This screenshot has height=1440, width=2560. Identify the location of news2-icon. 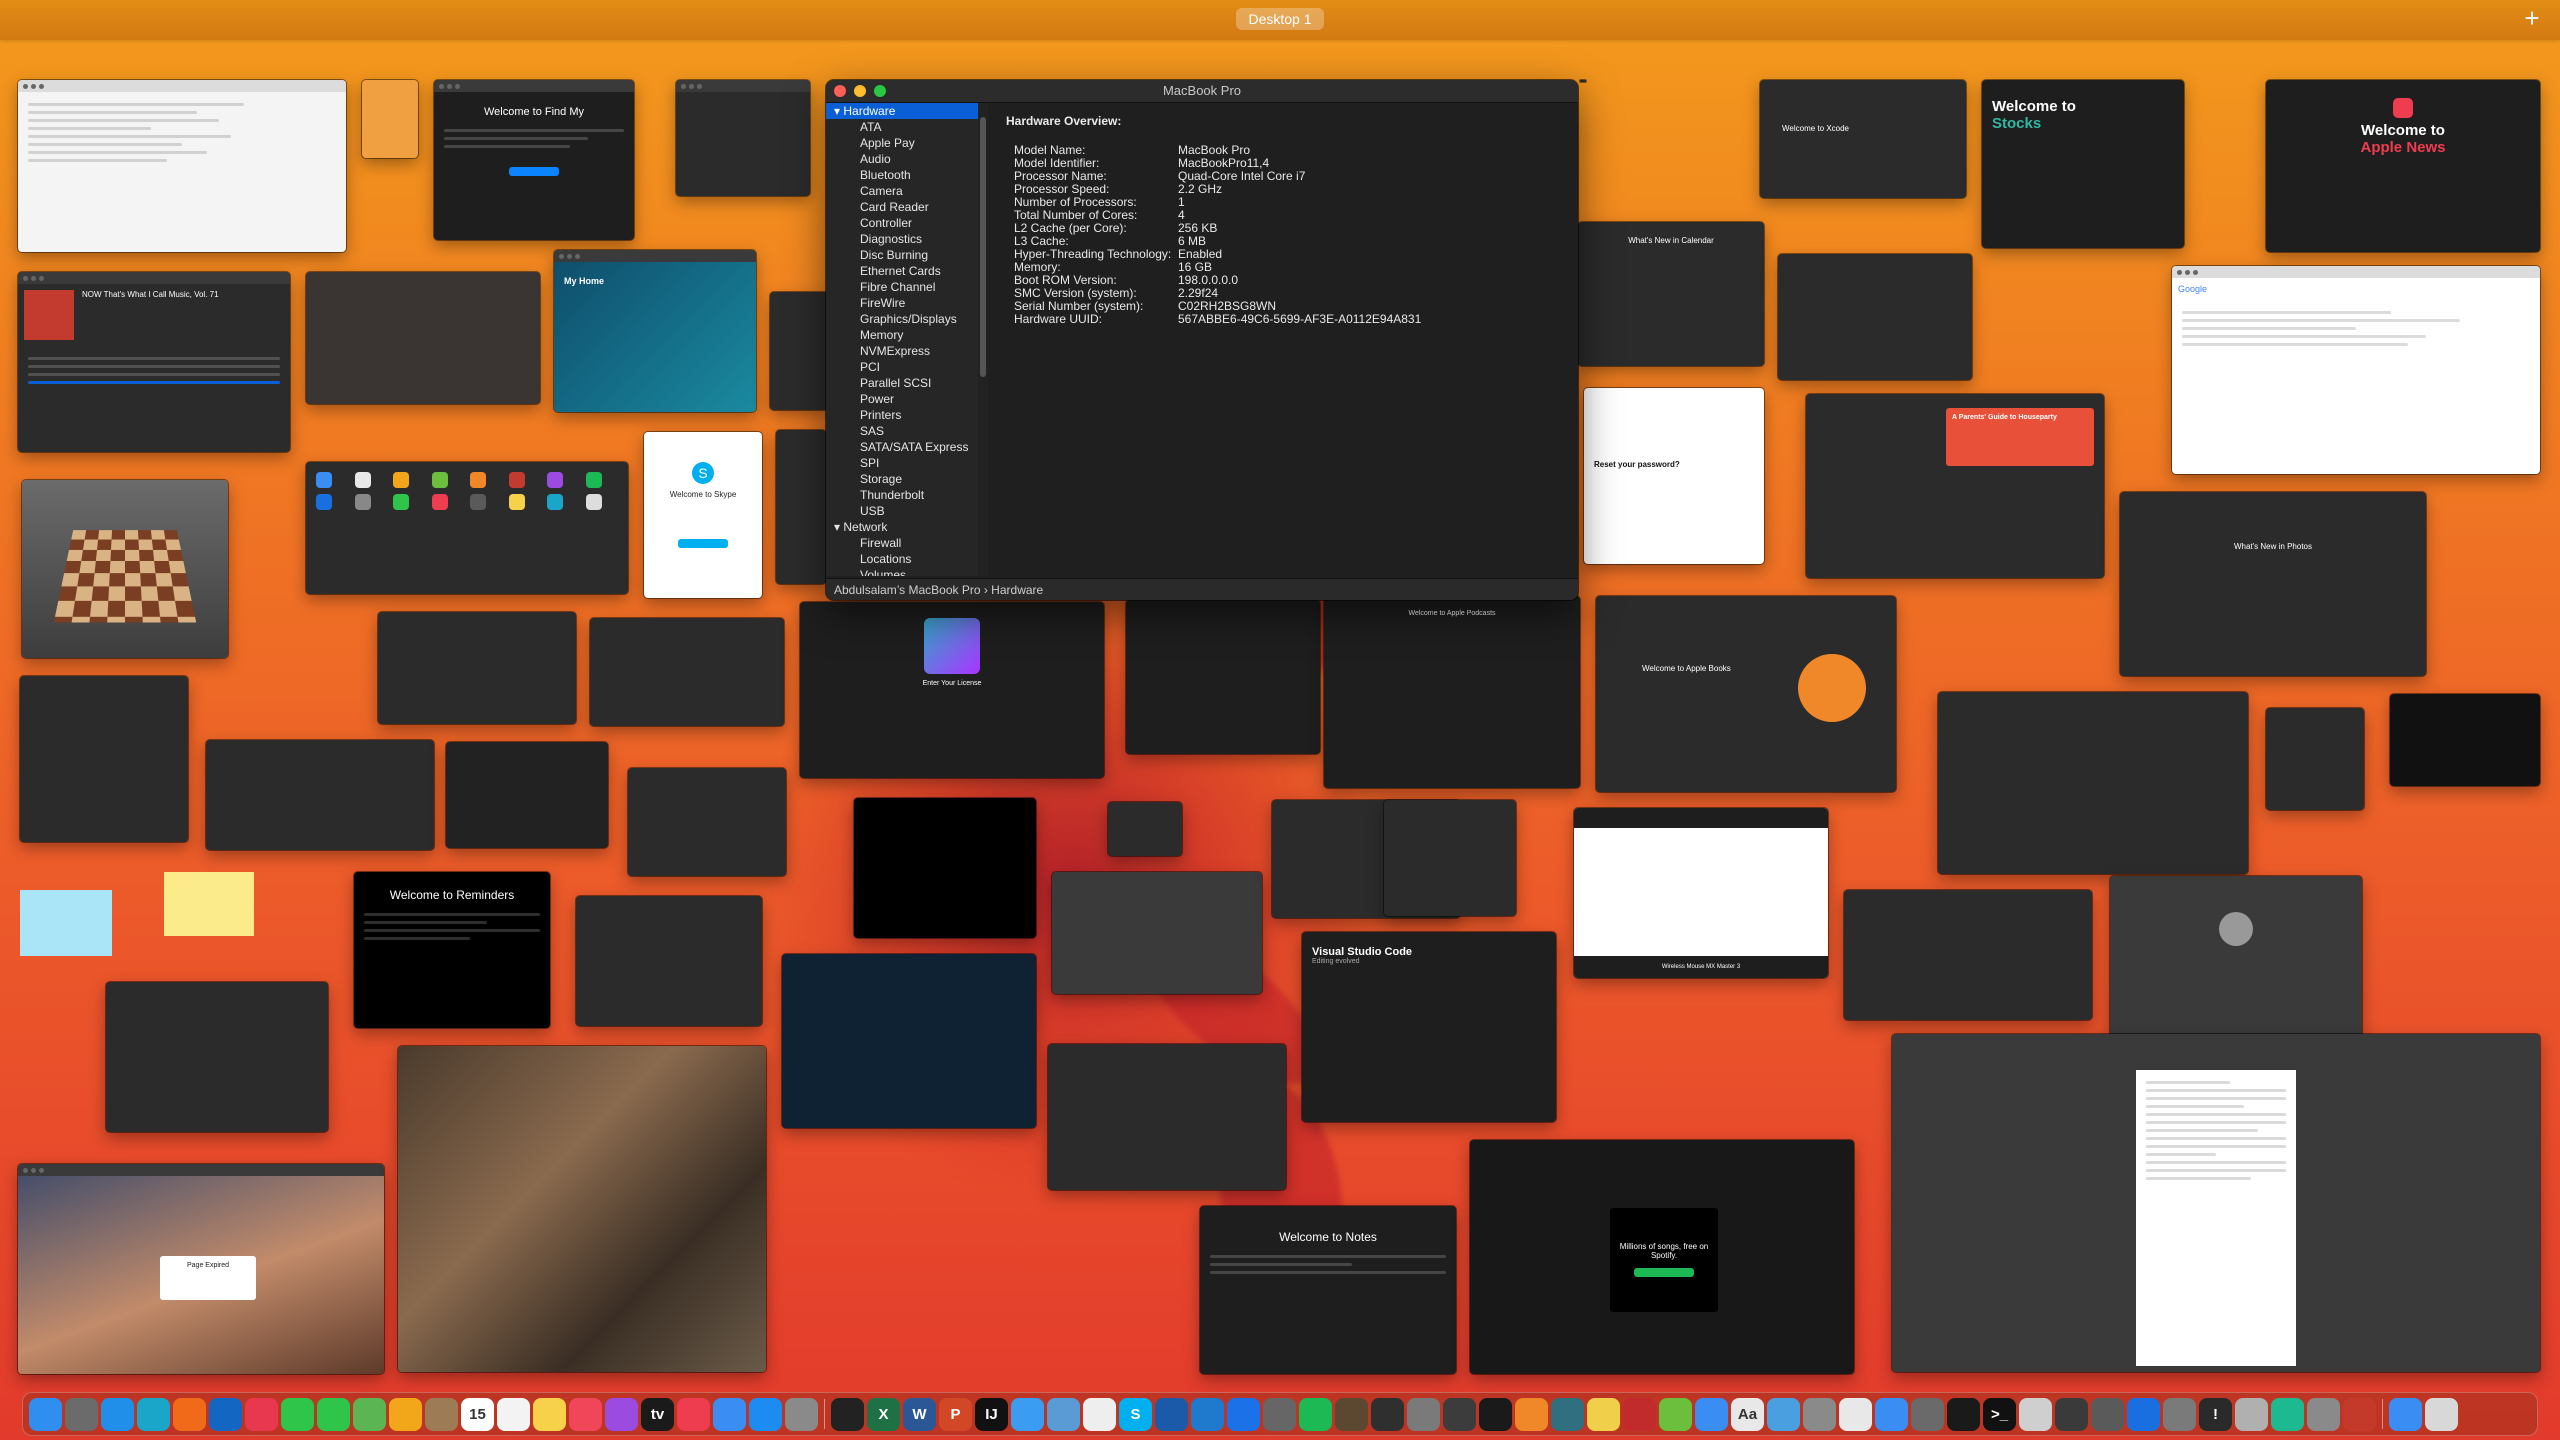
(693, 1414).